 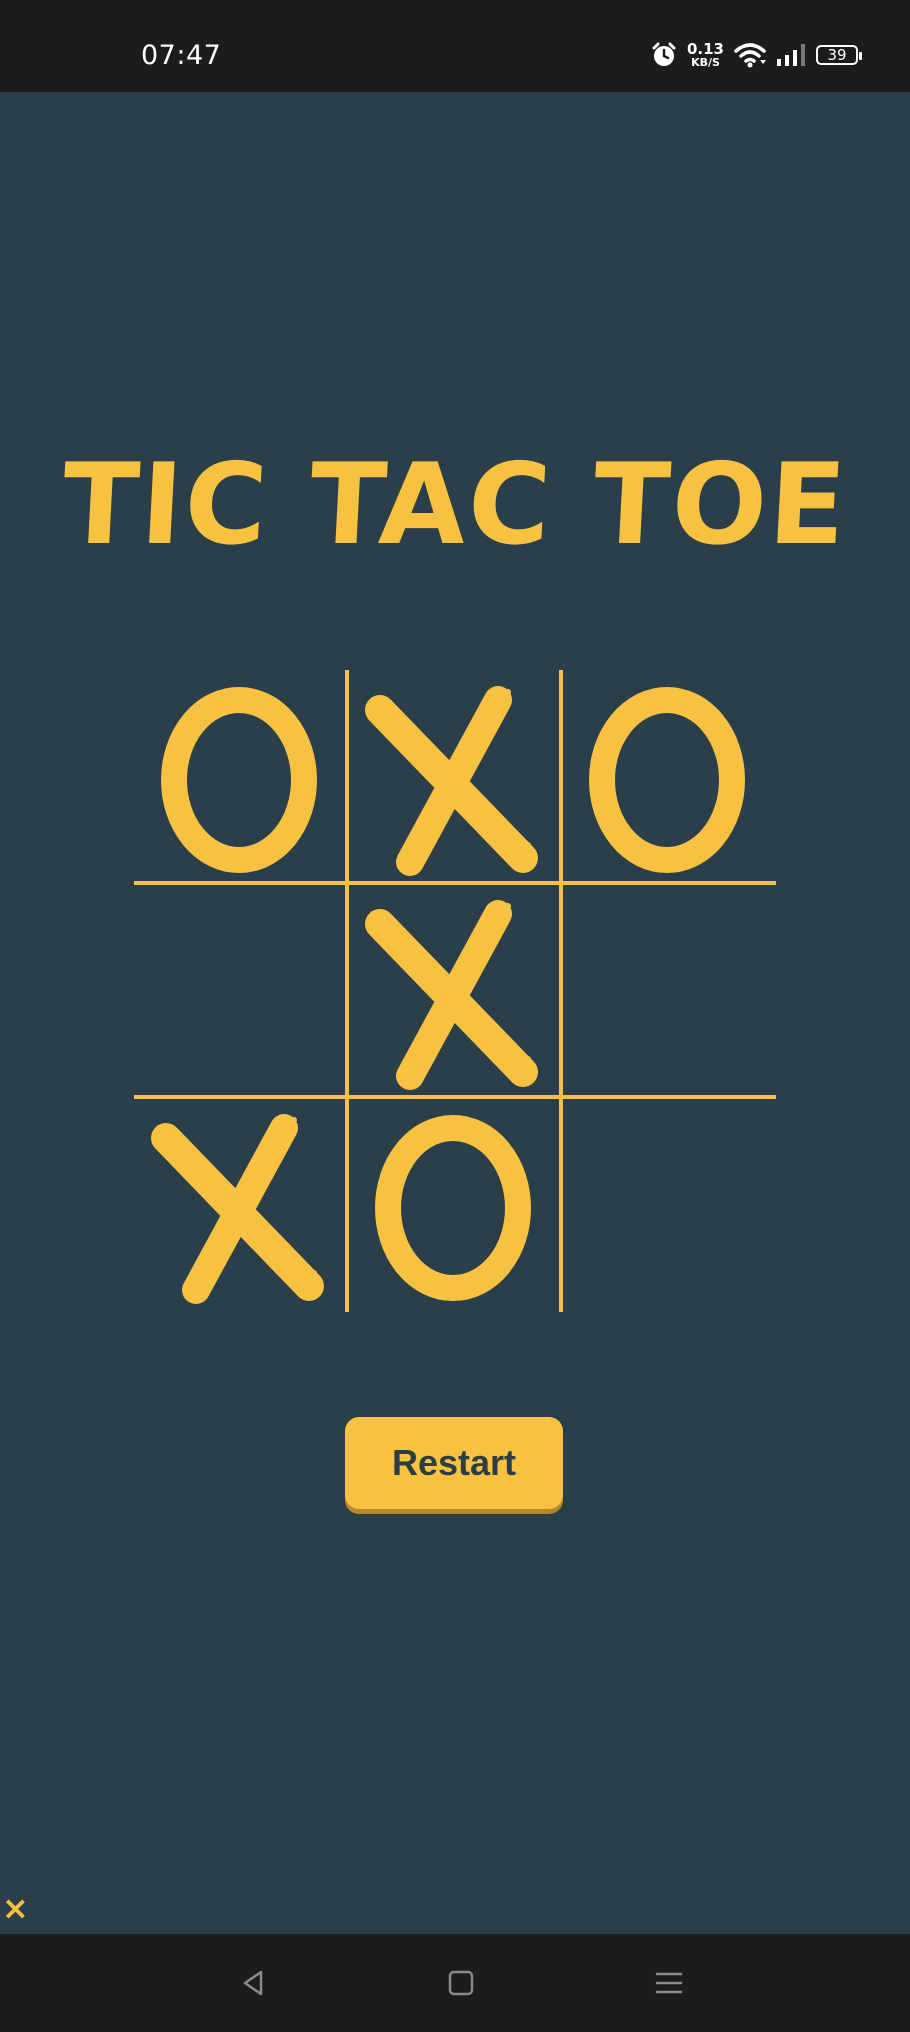 What do you see at coordinates (455, 46) in the screenshot?
I see `status-bar: 07:47 0.13 KB/S 39` at bounding box center [455, 46].